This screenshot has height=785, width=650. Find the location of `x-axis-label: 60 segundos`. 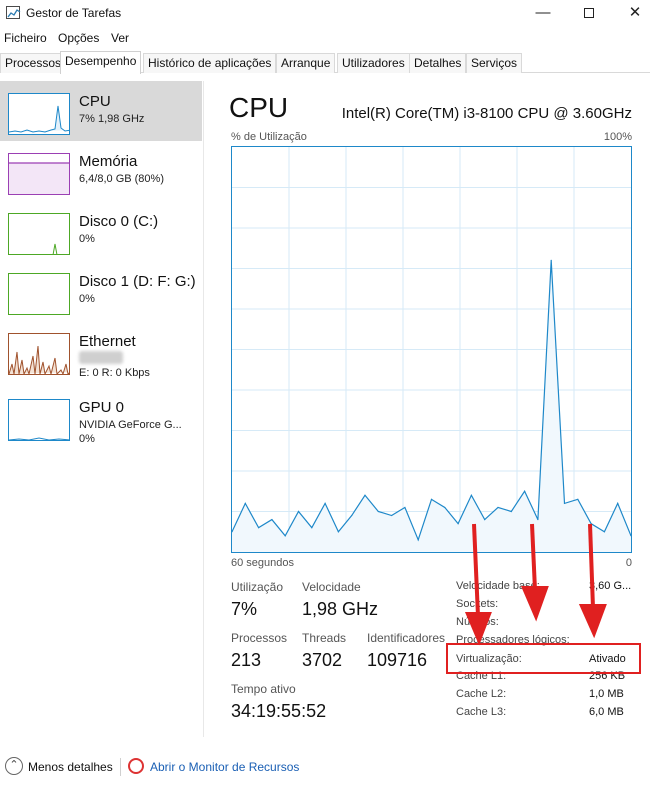

x-axis-label: 60 segundos is located at coordinates (262, 563).